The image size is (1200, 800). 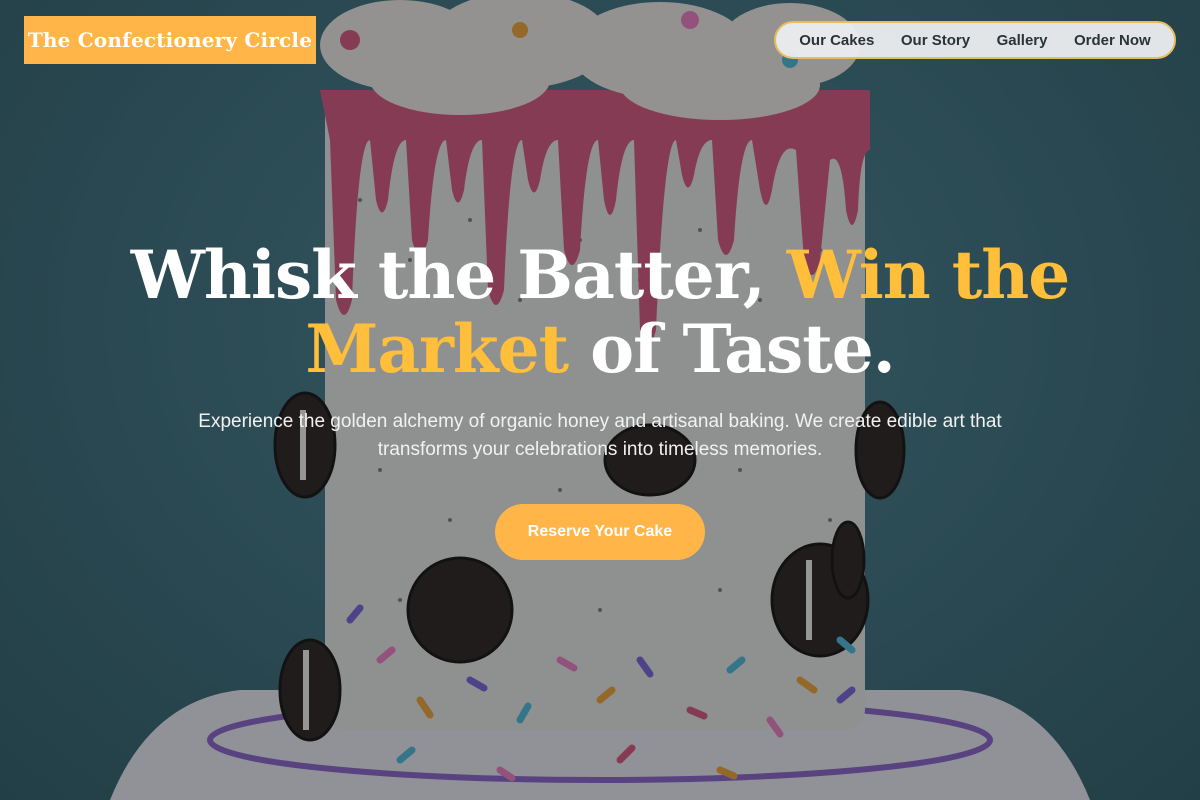 I want to click on brand-name: The Confectionery Circle, so click(x=170, y=40).